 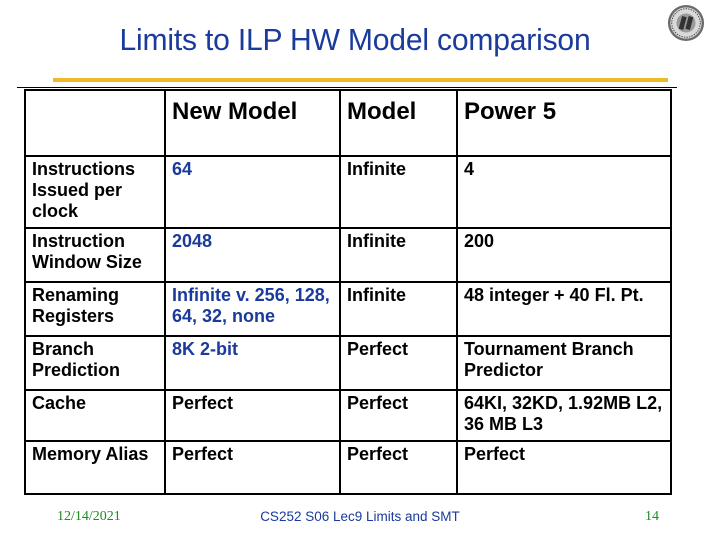 I want to click on power5-cell: Tournament Branch Predictor, so click(x=564, y=363).